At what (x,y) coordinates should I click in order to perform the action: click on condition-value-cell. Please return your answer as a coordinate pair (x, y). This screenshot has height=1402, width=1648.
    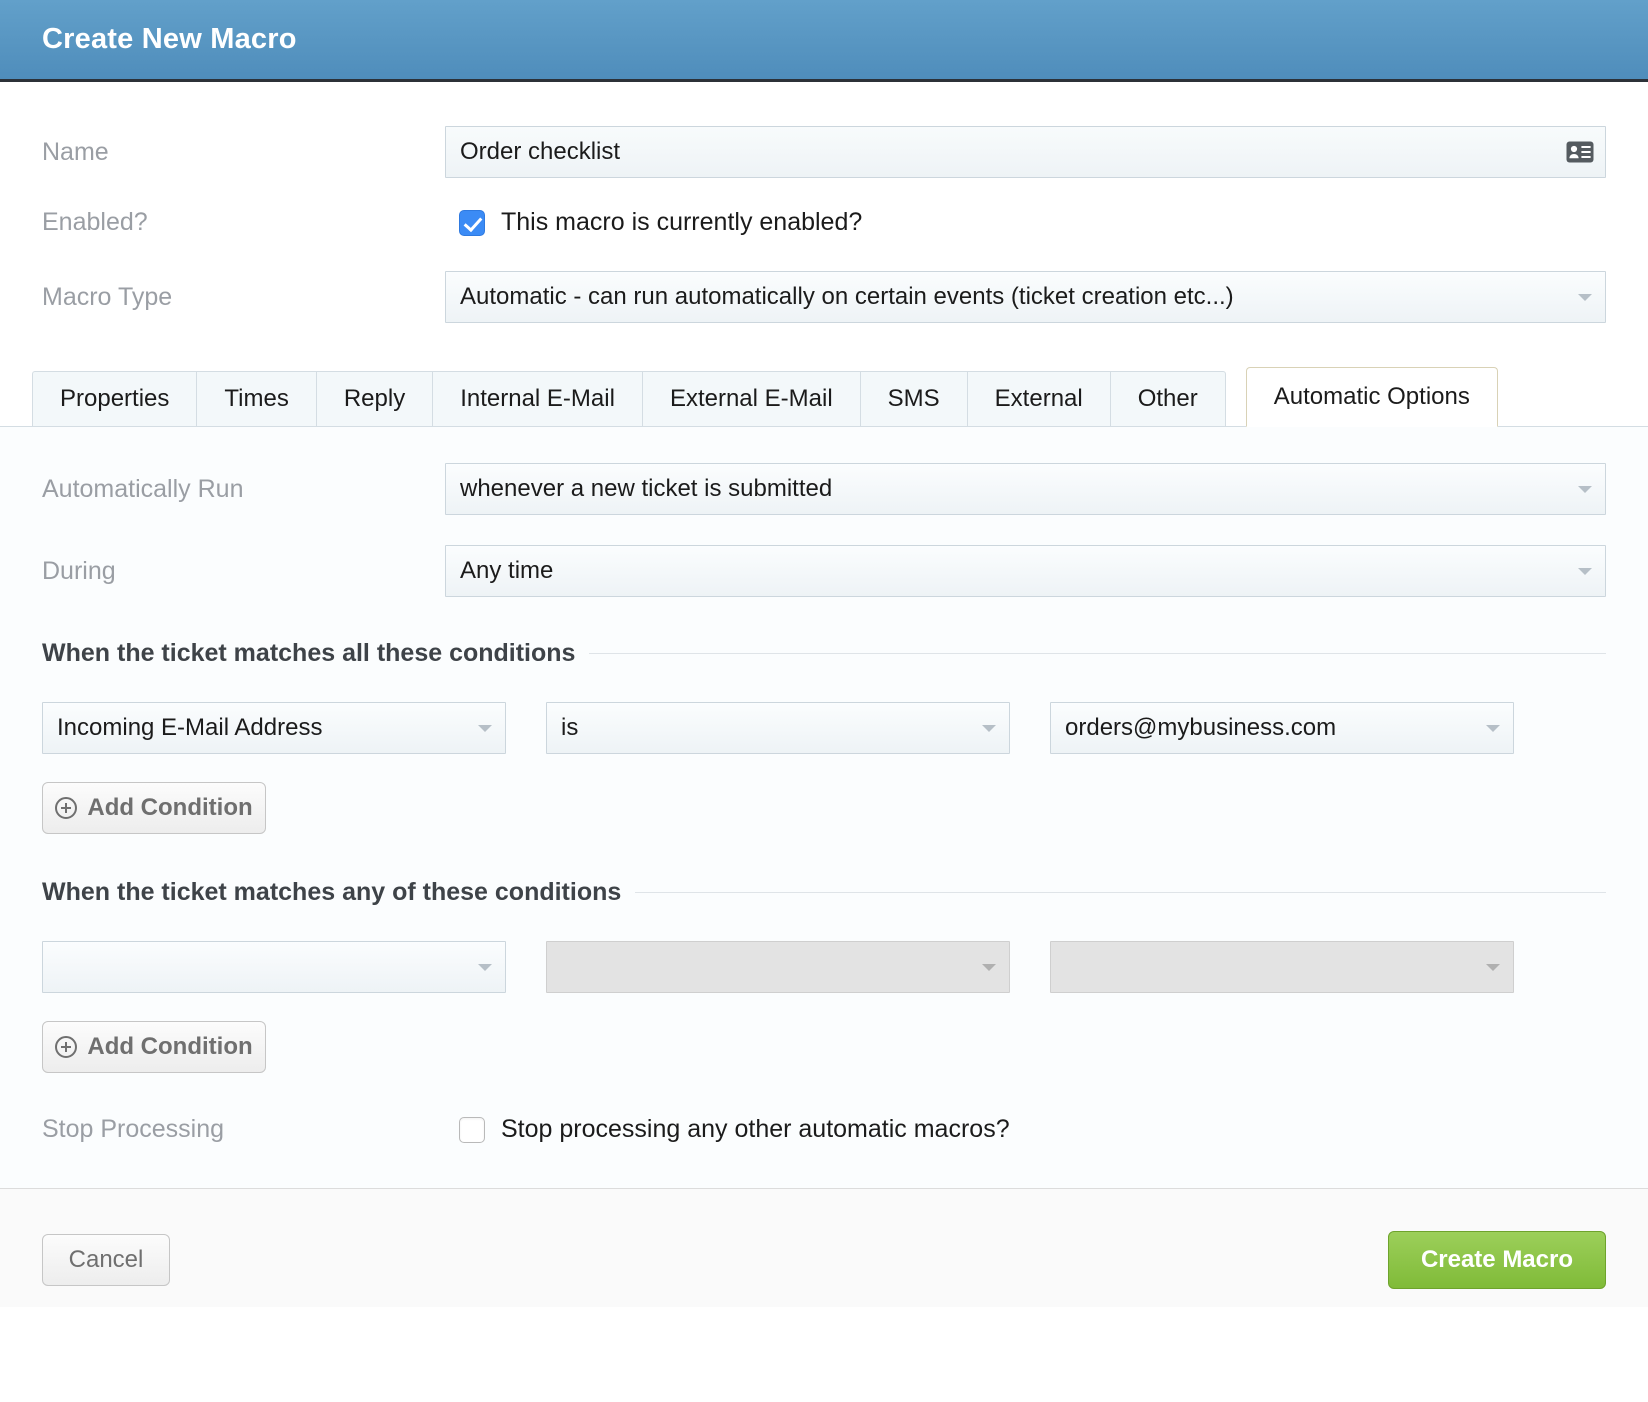
    Looking at the image, I should click on (1282, 967).